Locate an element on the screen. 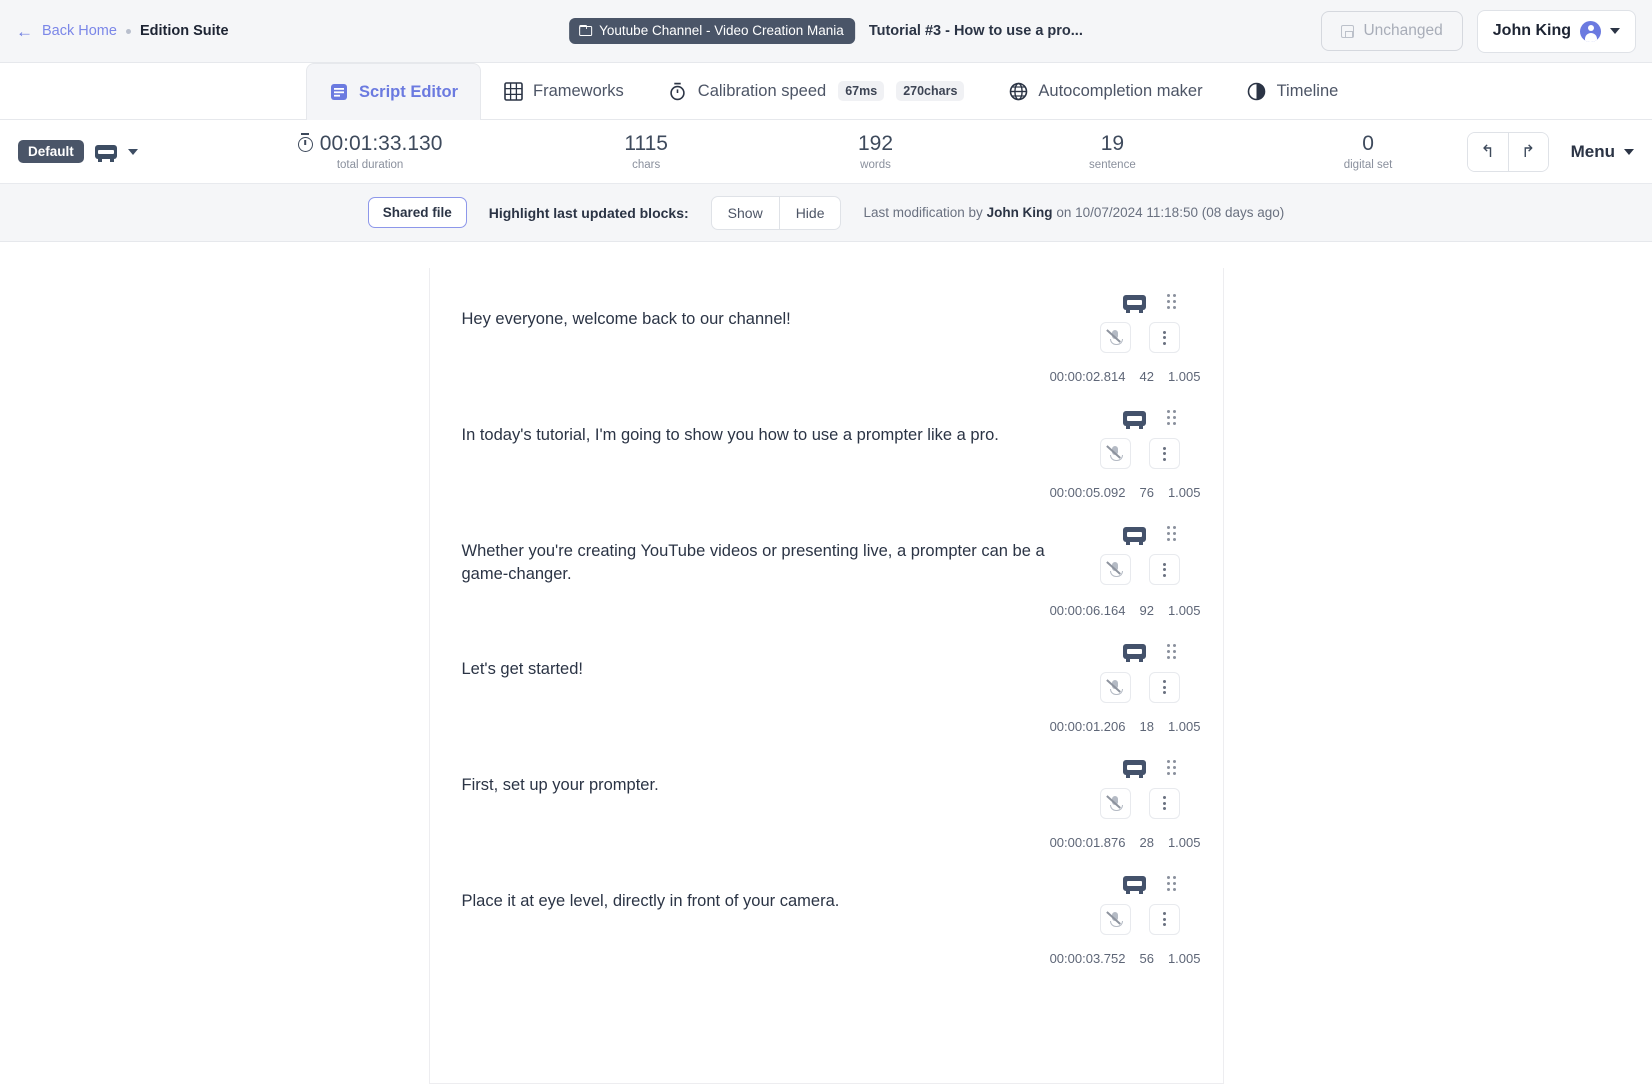  preset-chevron-down-icon is located at coordinates (132, 151).